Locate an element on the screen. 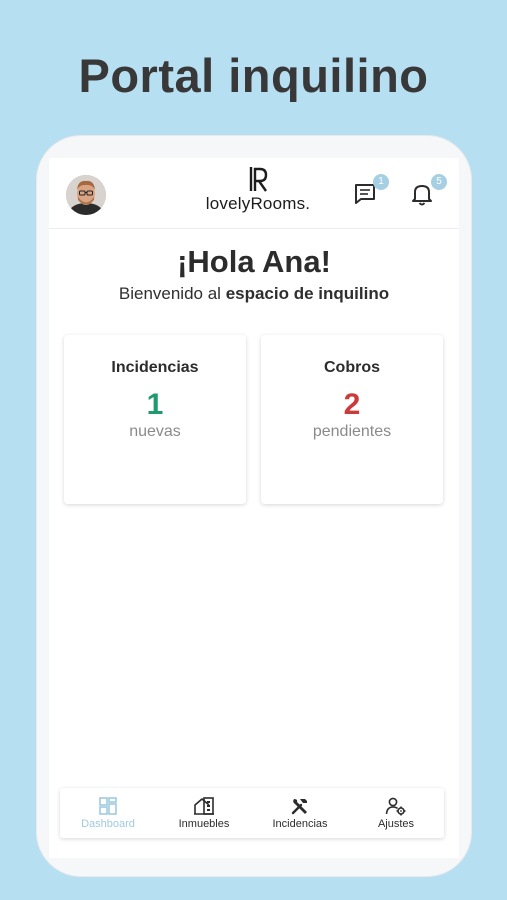 The height and width of the screenshot is (900, 507). nav-label-incidencias: Incidencias is located at coordinates (300, 824).